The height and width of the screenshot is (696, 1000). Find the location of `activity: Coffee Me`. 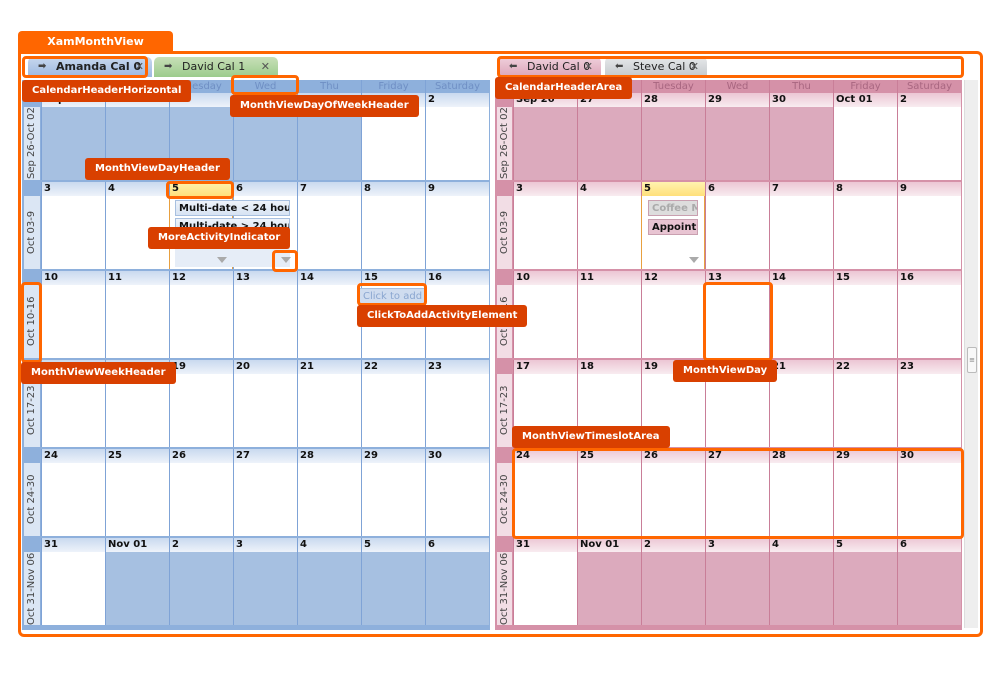

activity: Coffee Me is located at coordinates (673, 208).